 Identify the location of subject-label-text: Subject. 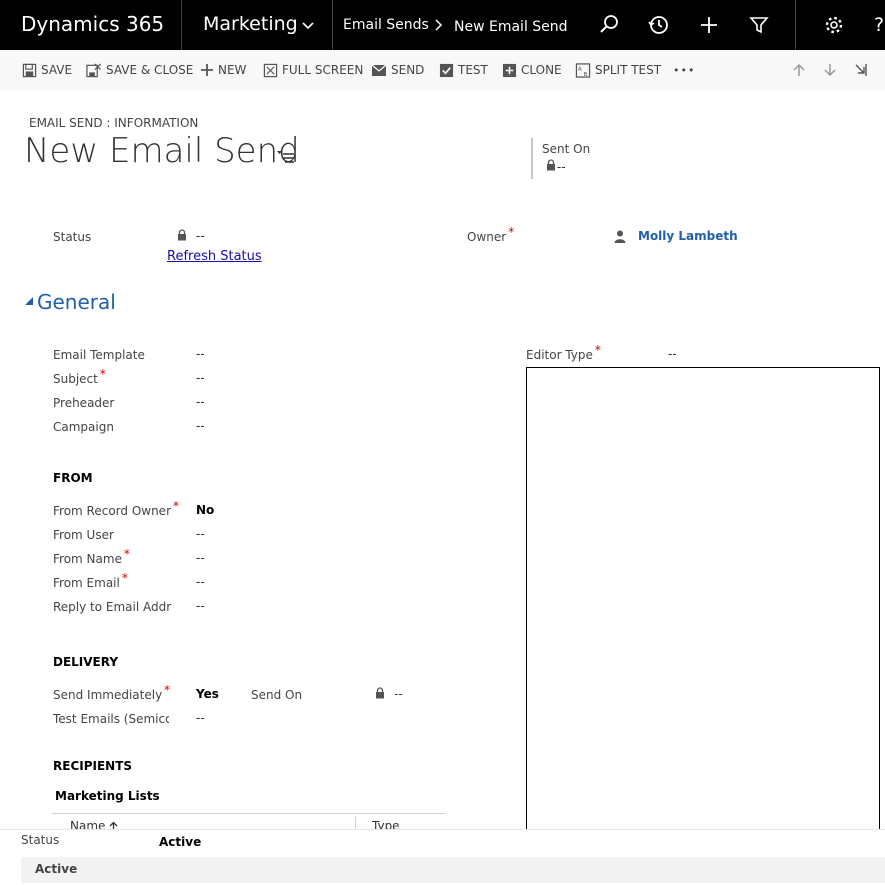
(75, 379).